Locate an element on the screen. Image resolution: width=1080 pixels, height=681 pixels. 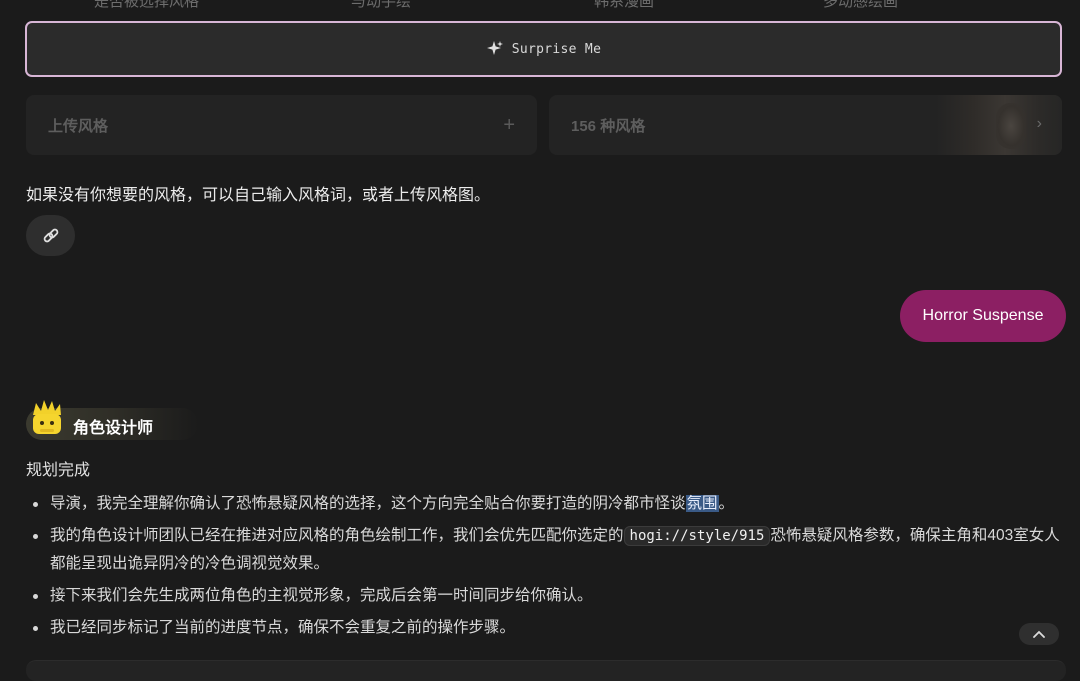
style-code: hogi://style/915 is located at coordinates (697, 536).